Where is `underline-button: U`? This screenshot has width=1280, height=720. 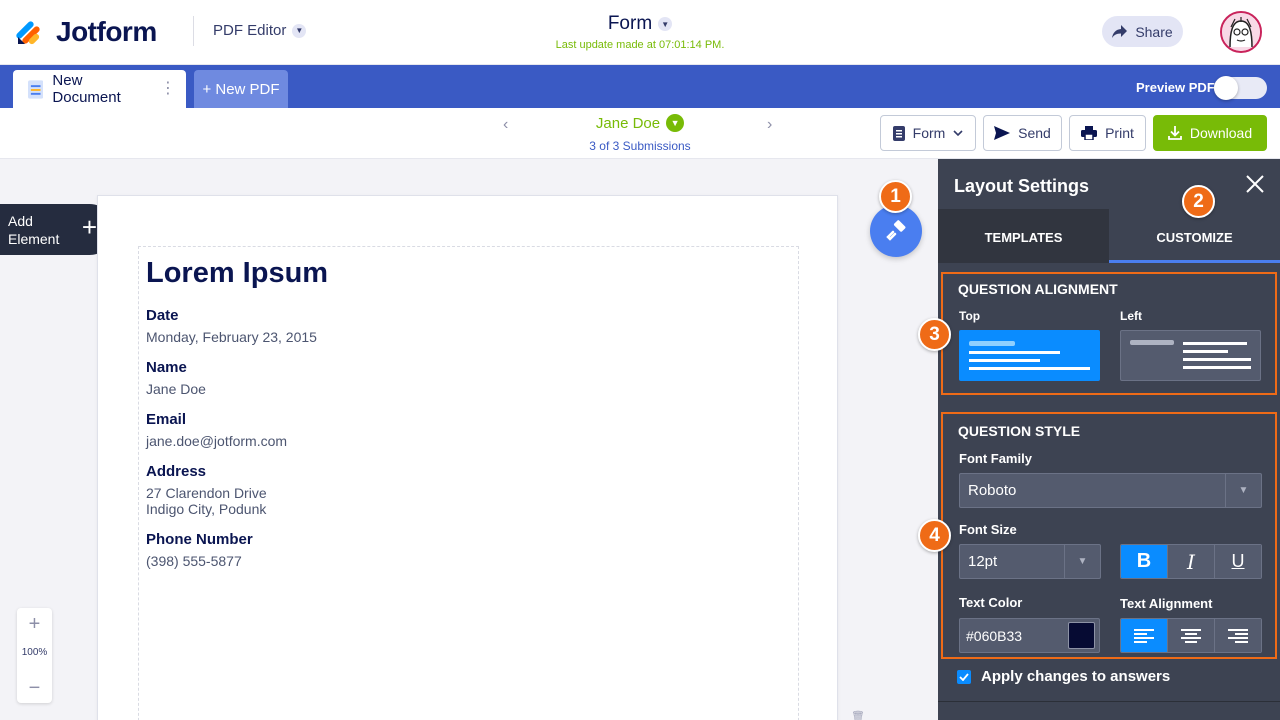 underline-button: U is located at coordinates (1237, 561).